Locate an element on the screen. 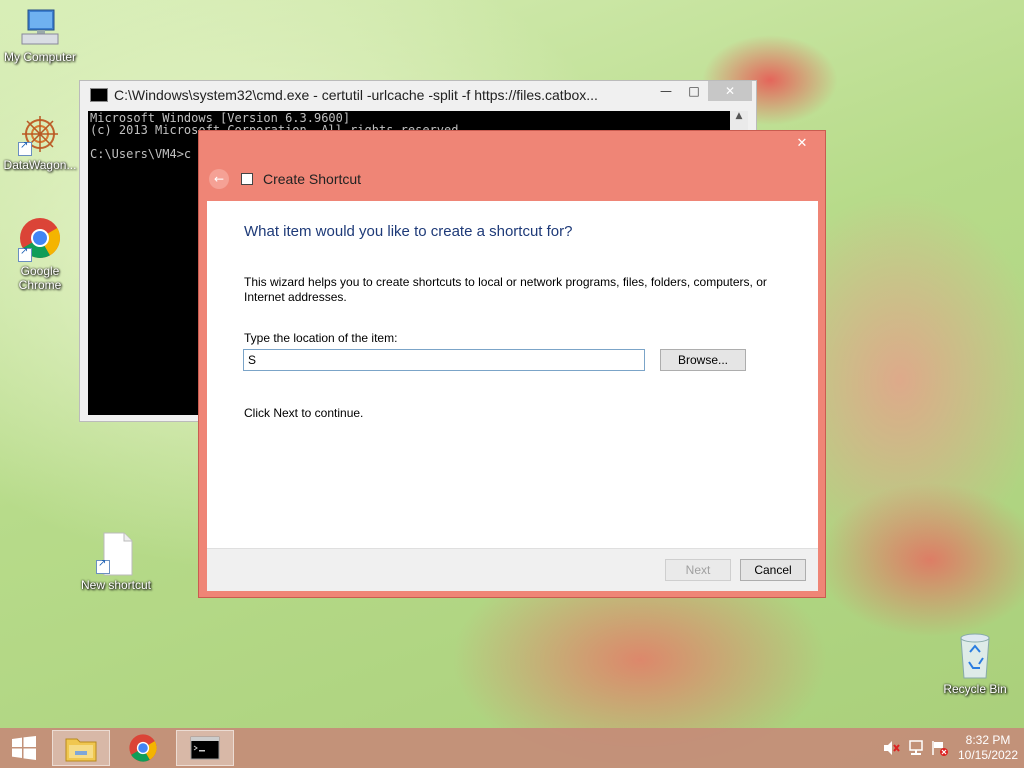 The height and width of the screenshot is (768, 1024). volume-muted-icon is located at coordinates (892, 748).